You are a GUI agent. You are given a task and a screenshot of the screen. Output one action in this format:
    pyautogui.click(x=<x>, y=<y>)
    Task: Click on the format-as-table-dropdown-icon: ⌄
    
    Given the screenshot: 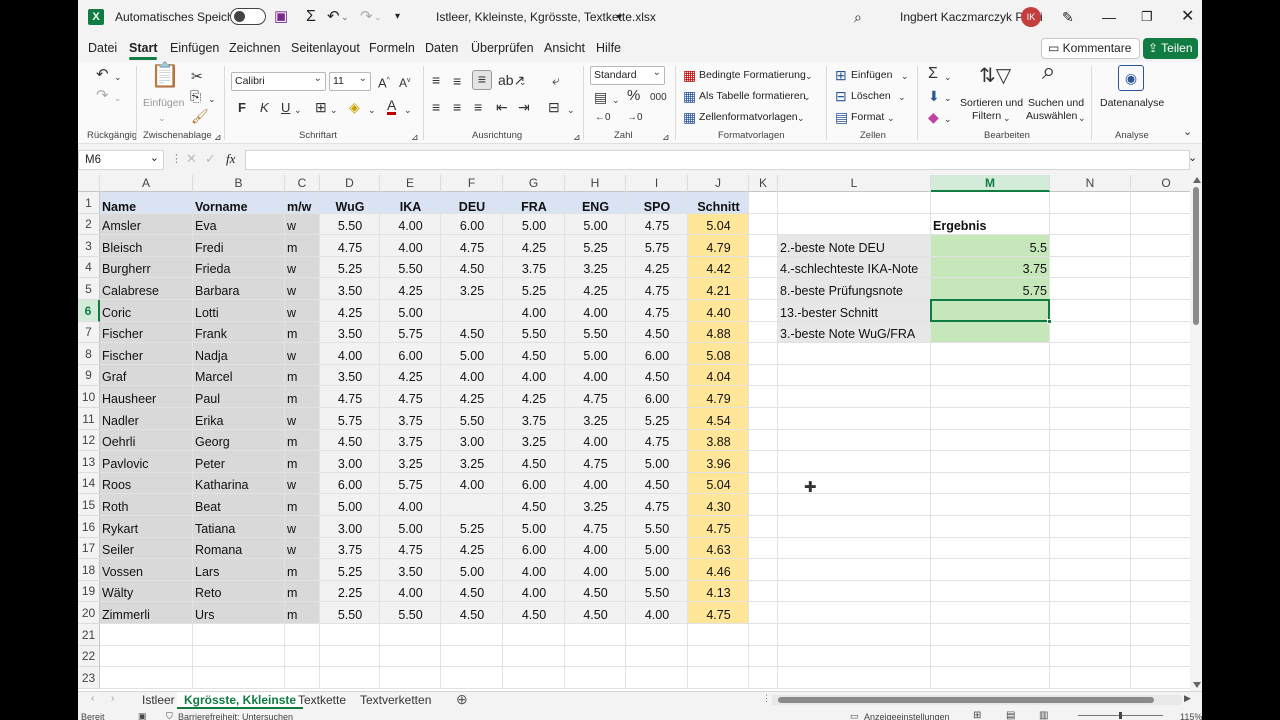 What is the action you would take?
    pyautogui.click(x=807, y=97)
    